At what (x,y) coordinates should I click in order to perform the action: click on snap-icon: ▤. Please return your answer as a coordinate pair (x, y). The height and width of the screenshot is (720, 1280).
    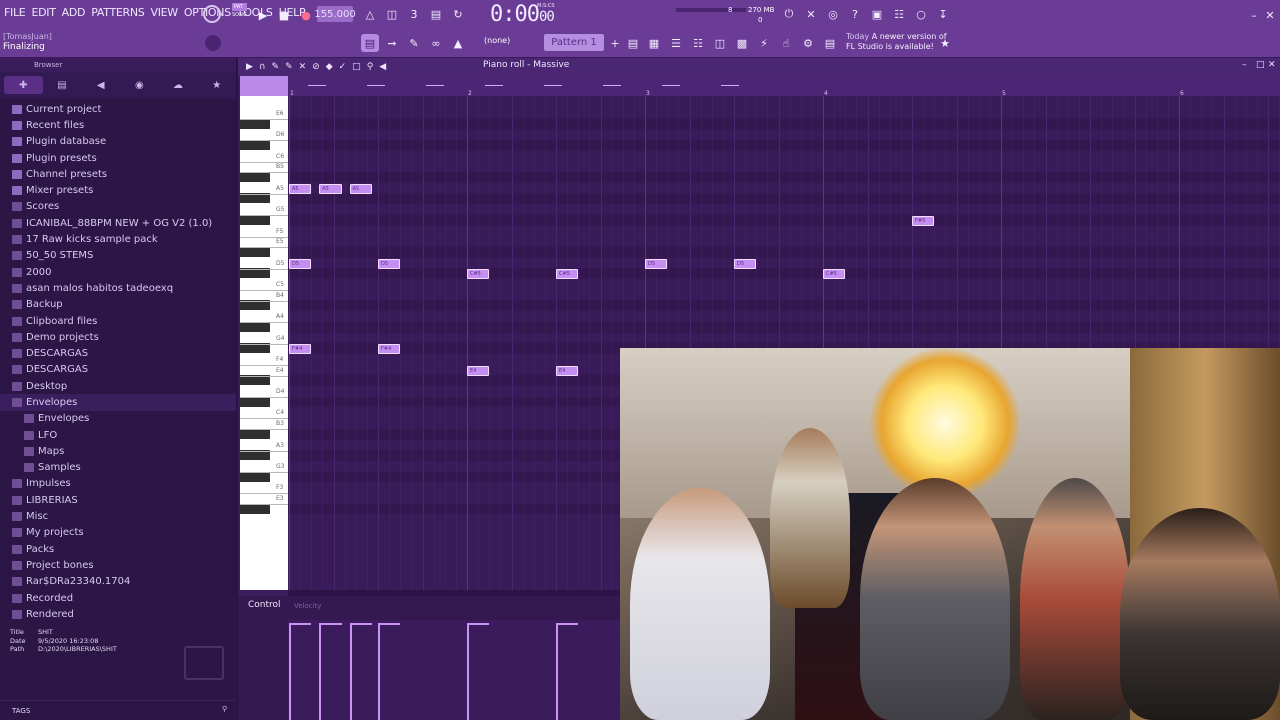
    Looking at the image, I should click on (370, 43).